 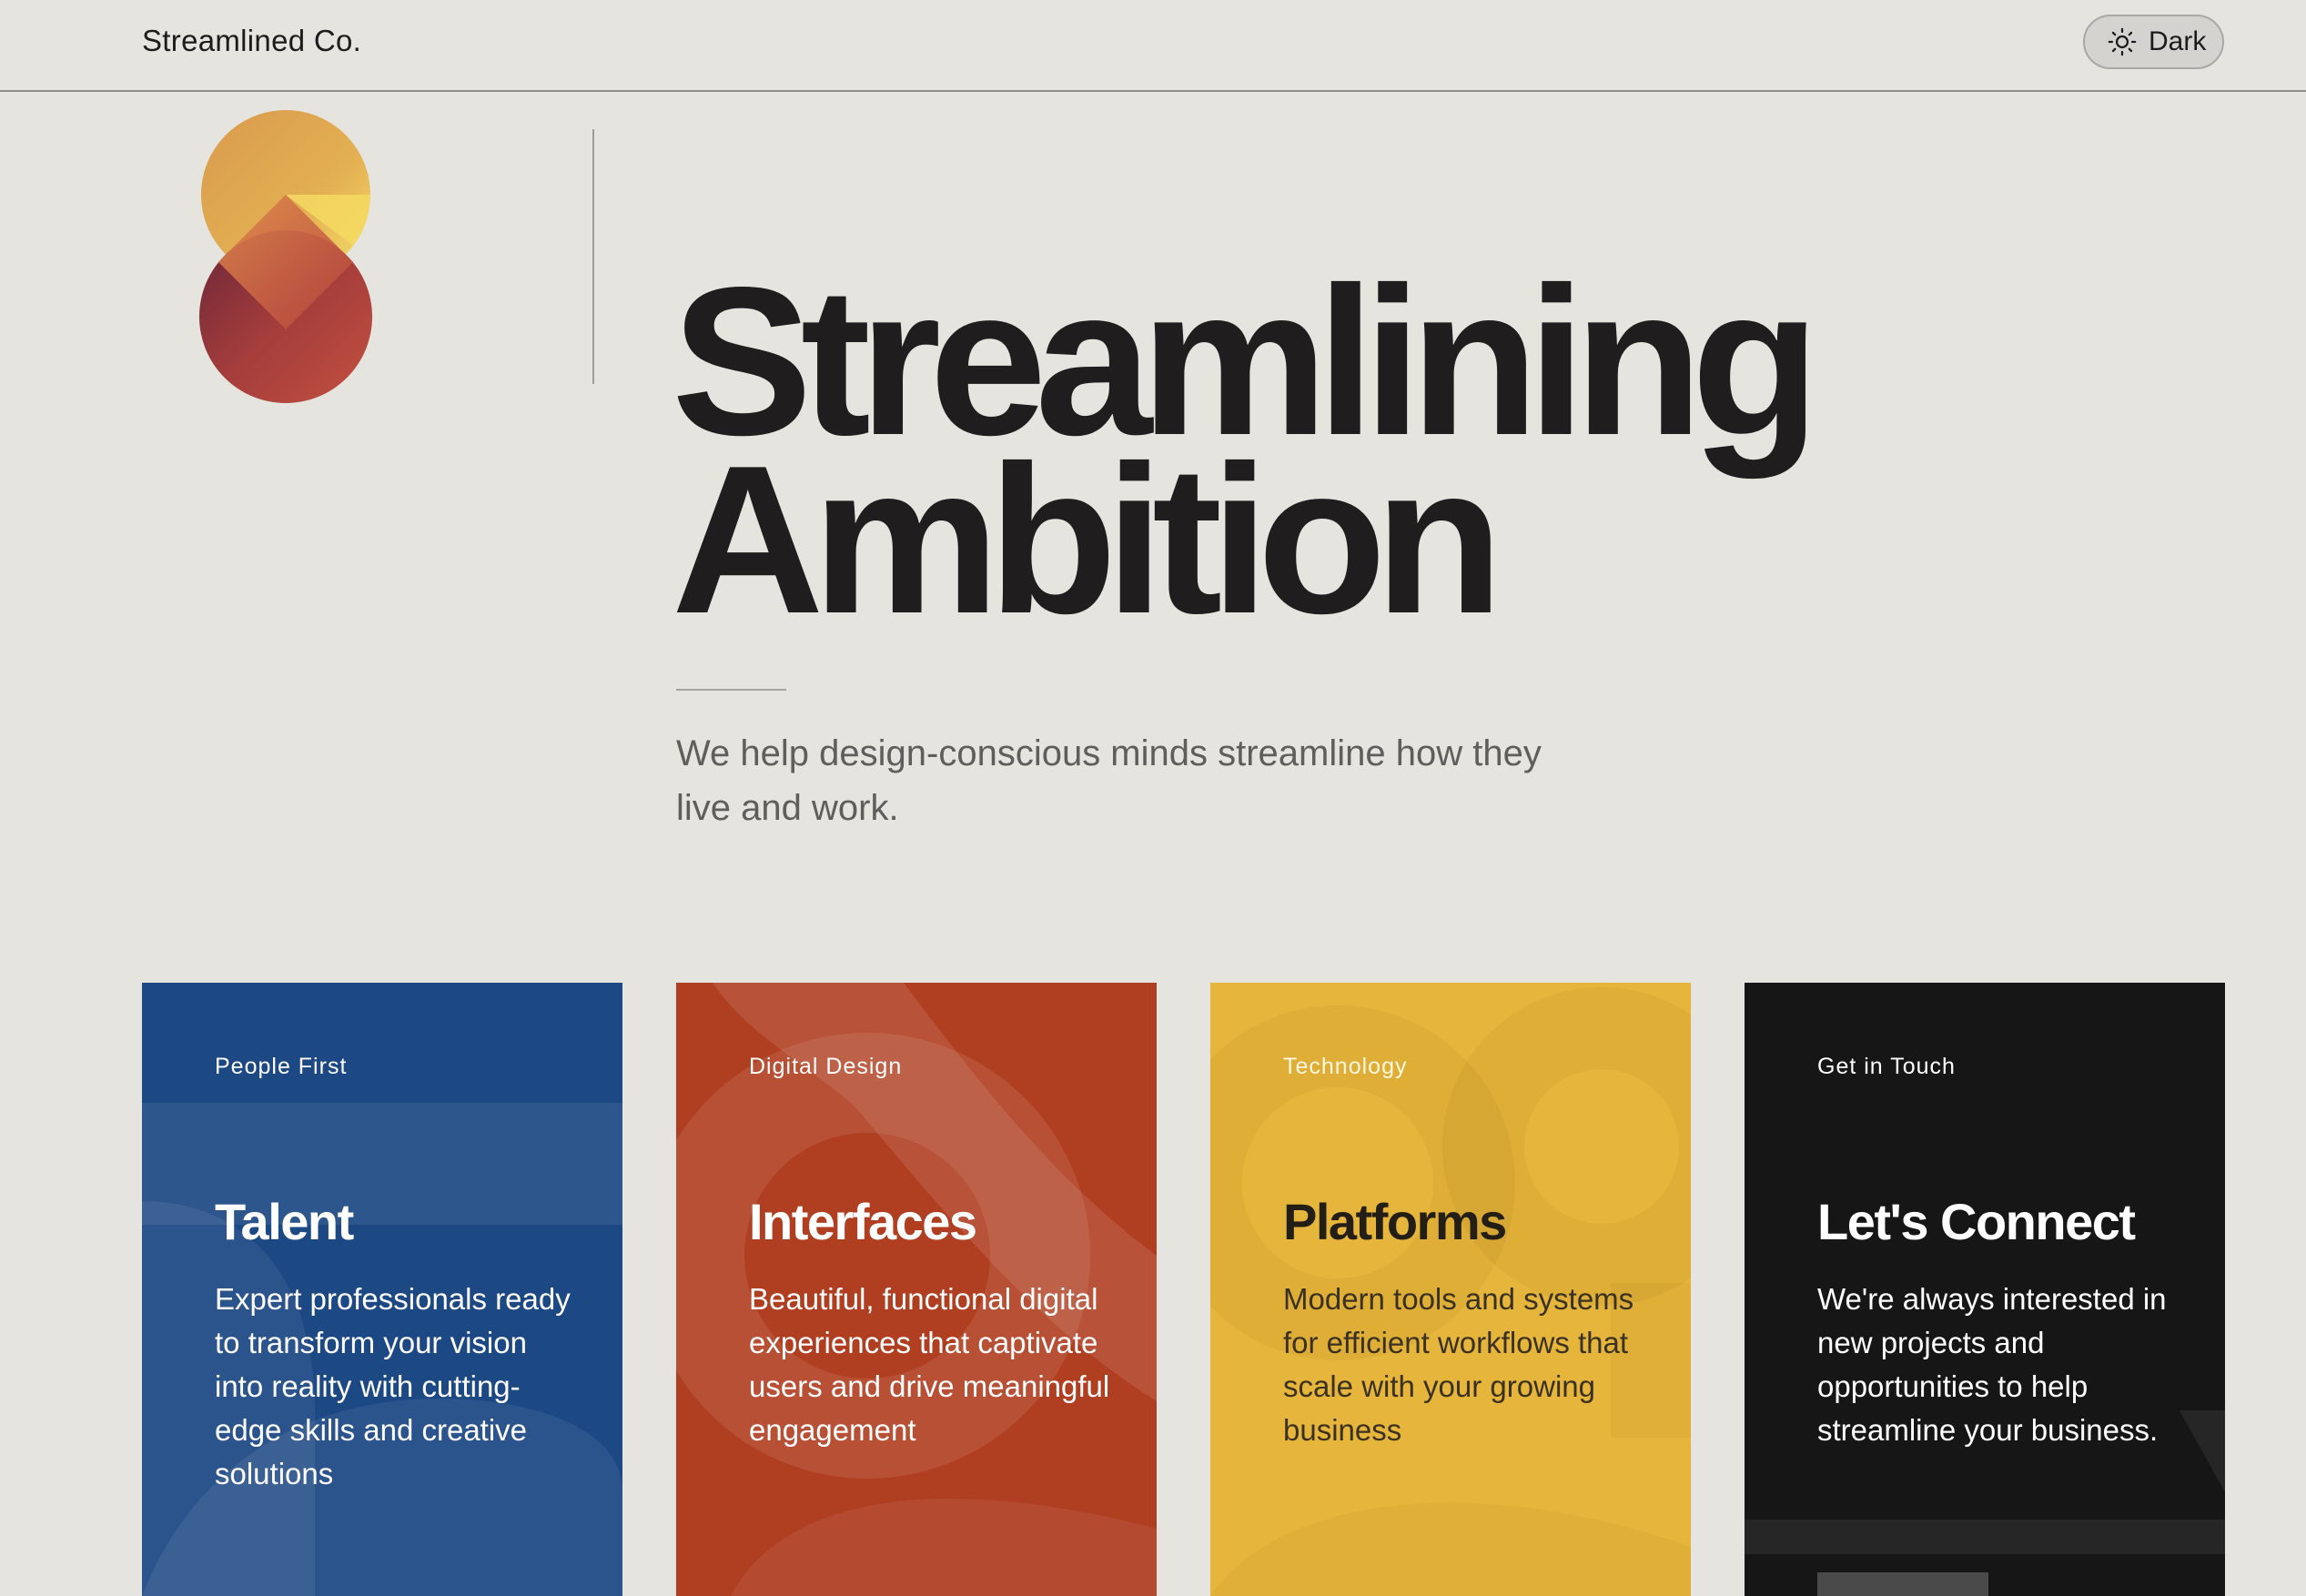 I want to click on card-title: Talent, so click(x=284, y=1221).